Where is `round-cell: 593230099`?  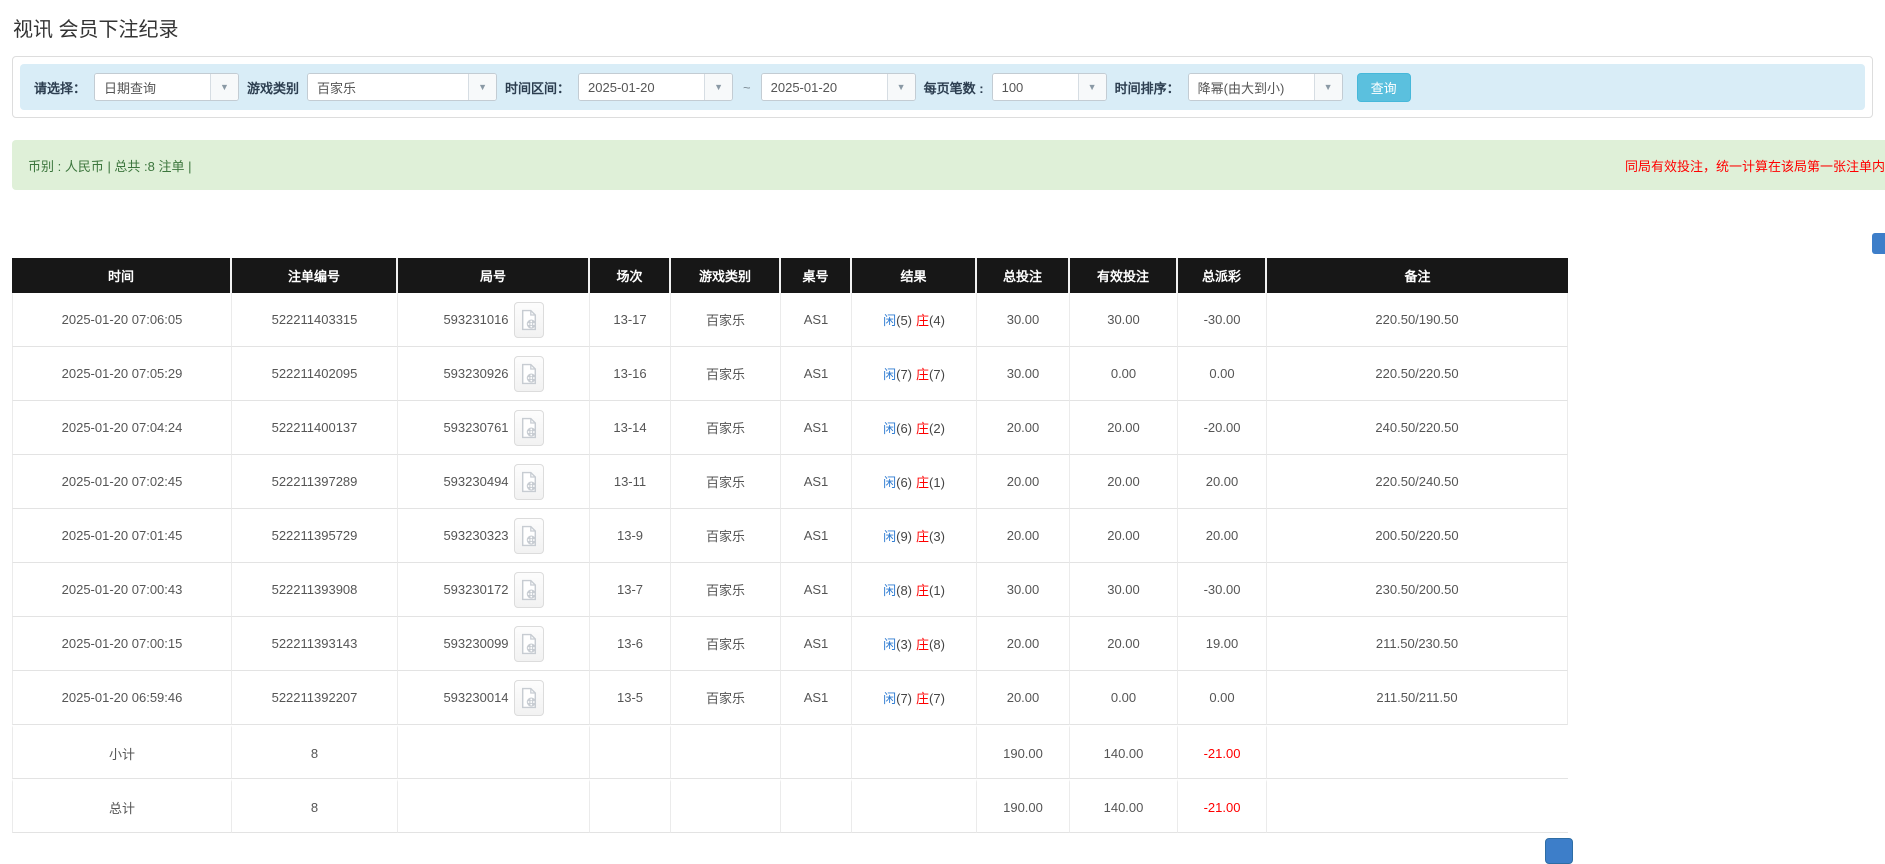
round-cell: 593230099 is located at coordinates (494, 644).